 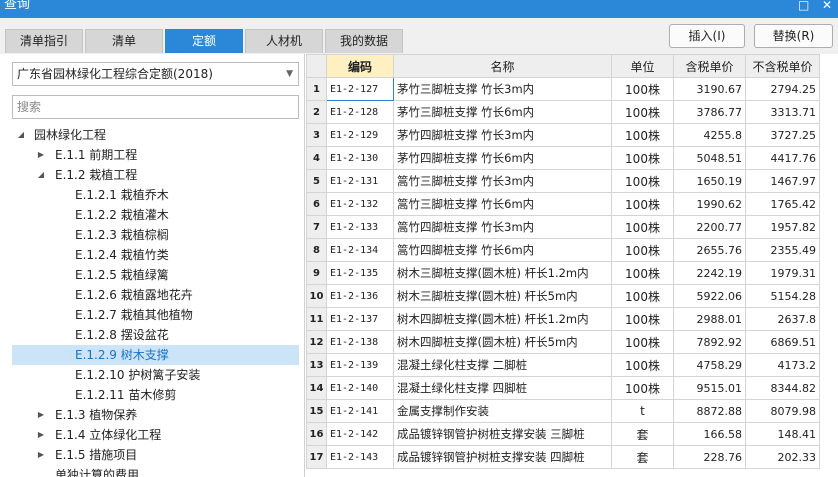 What do you see at coordinates (360, 227) in the screenshot?
I see `code-cell: E1-2-133` at bounding box center [360, 227].